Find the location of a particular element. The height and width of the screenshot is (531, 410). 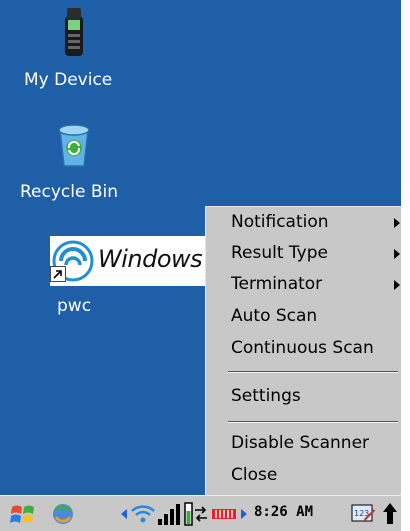

wifi-icon is located at coordinates (143, 514).